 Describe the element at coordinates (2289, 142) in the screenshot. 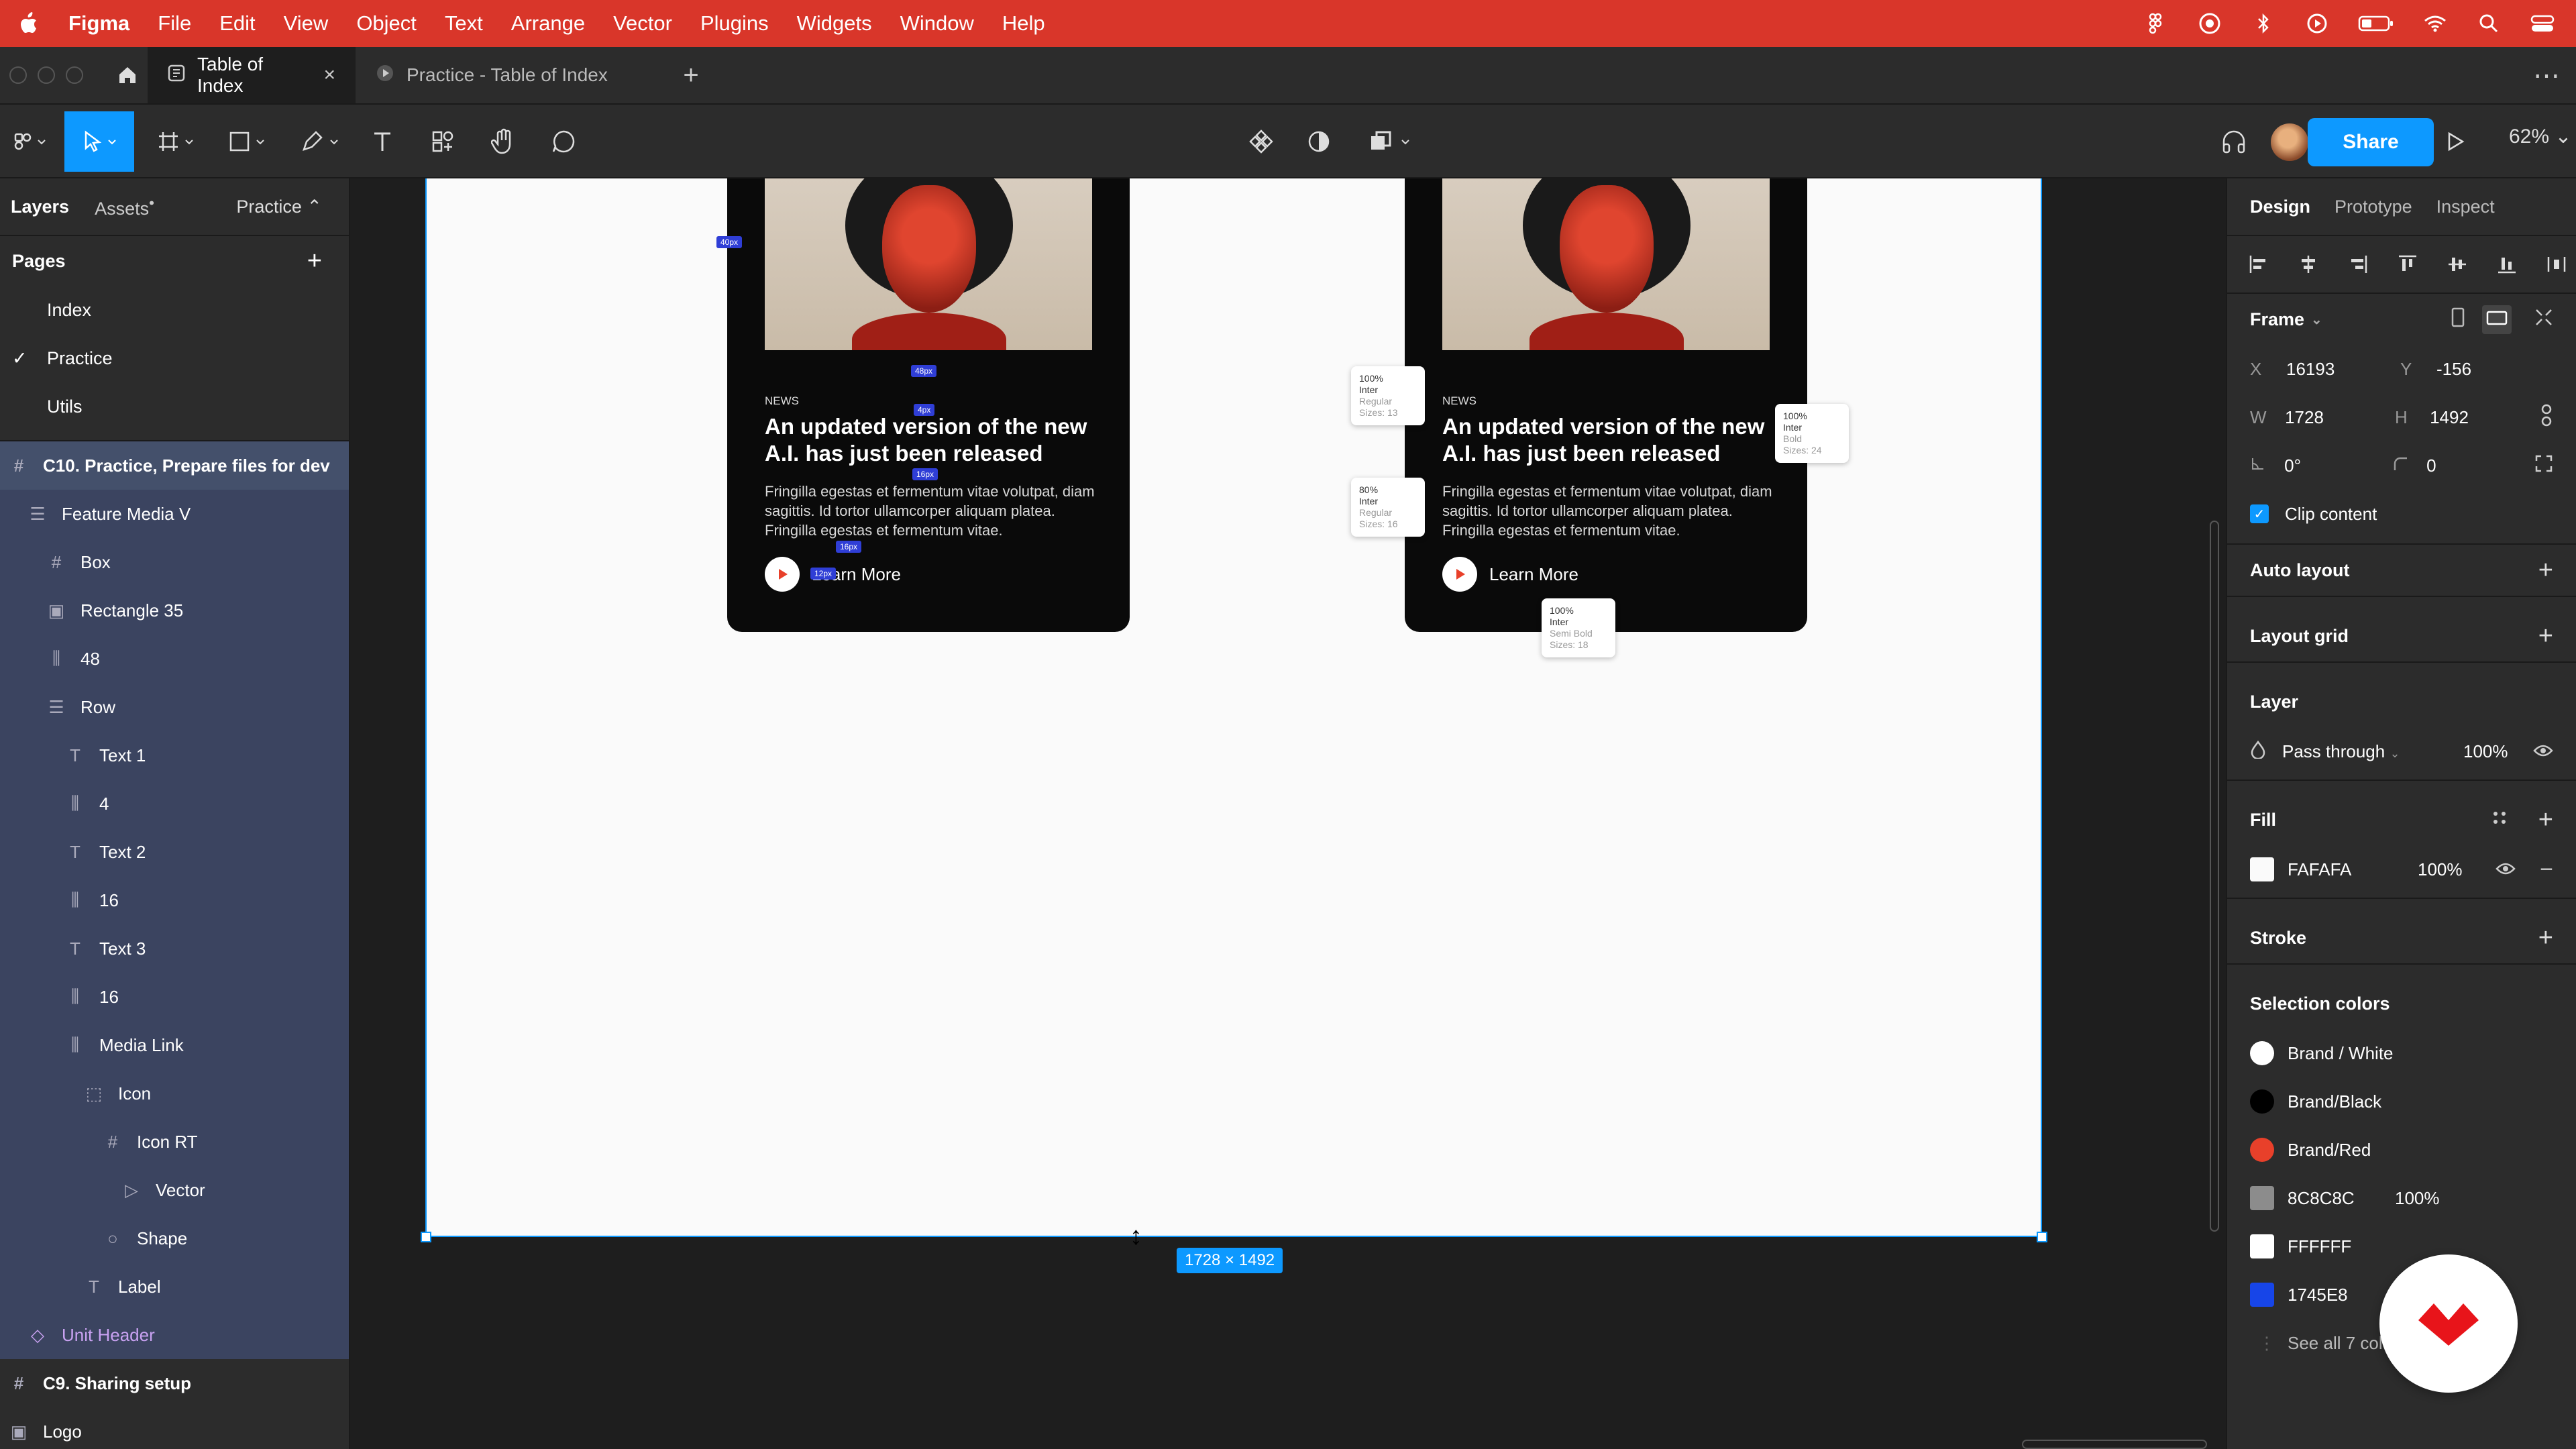

I see `avatar` at that location.